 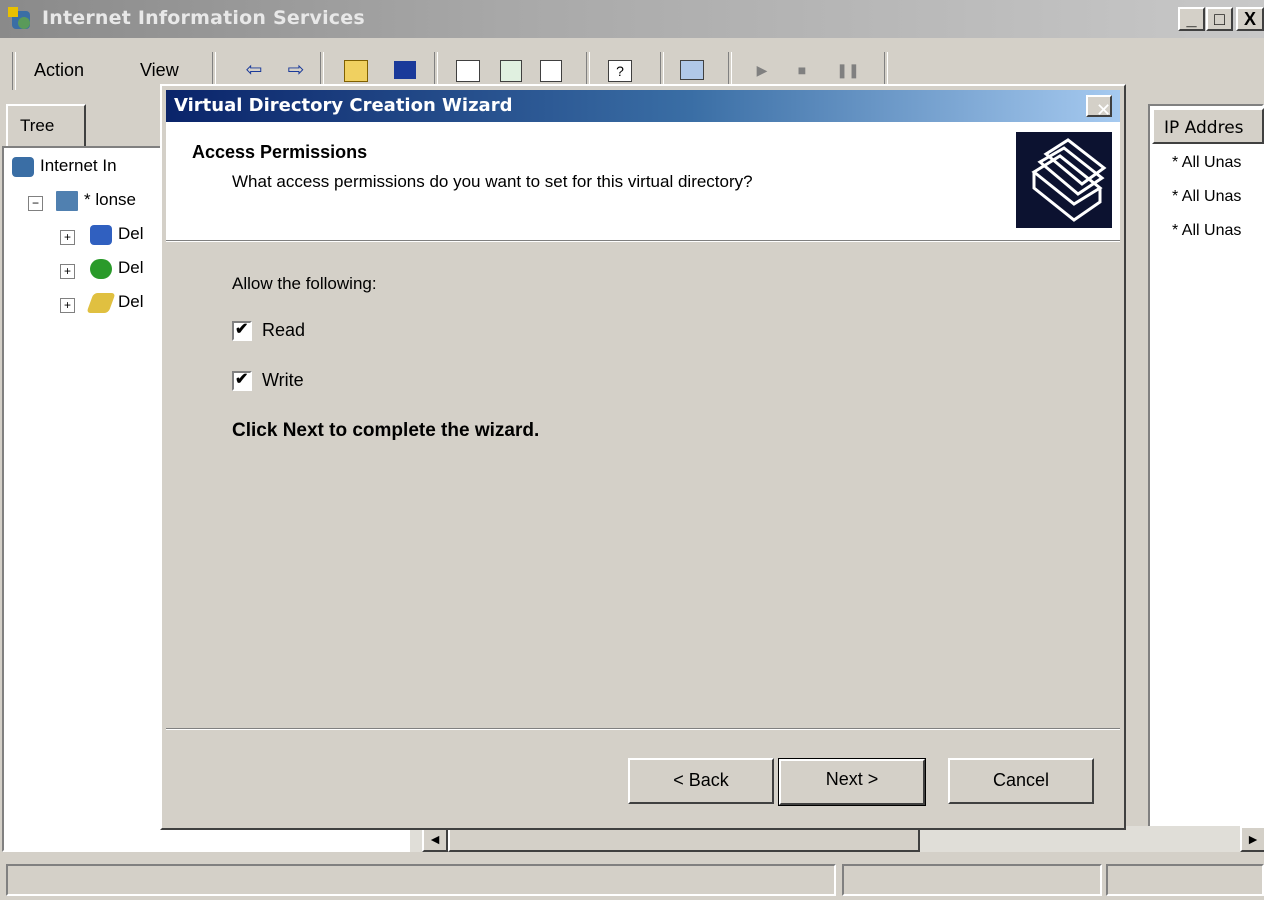 What do you see at coordinates (78, 165) in the screenshot?
I see `tree-item-label: Internet In` at bounding box center [78, 165].